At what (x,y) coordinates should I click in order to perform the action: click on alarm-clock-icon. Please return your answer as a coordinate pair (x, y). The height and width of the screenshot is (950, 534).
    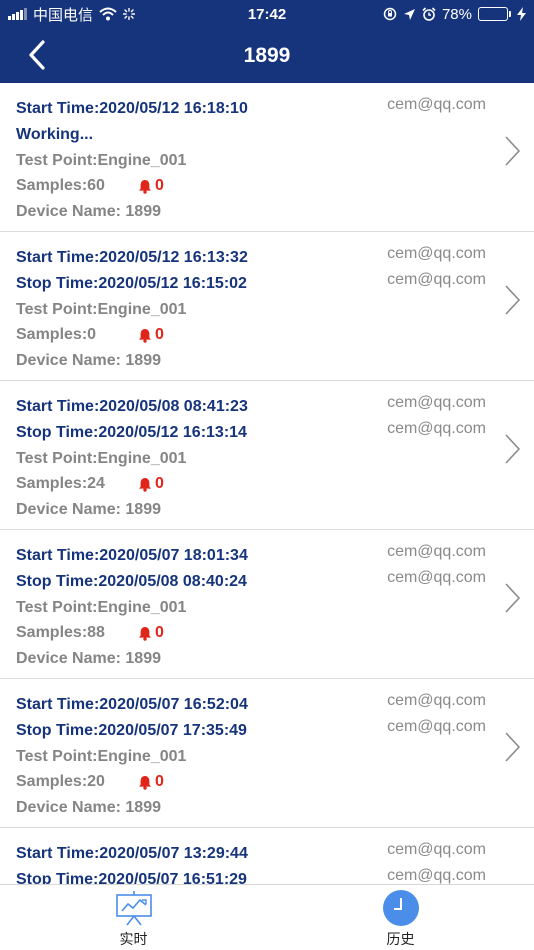
    Looking at the image, I should click on (429, 14).